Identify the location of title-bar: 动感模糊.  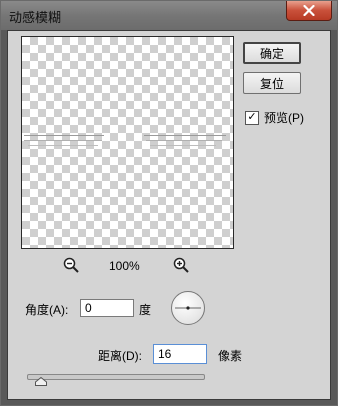
(169, 15).